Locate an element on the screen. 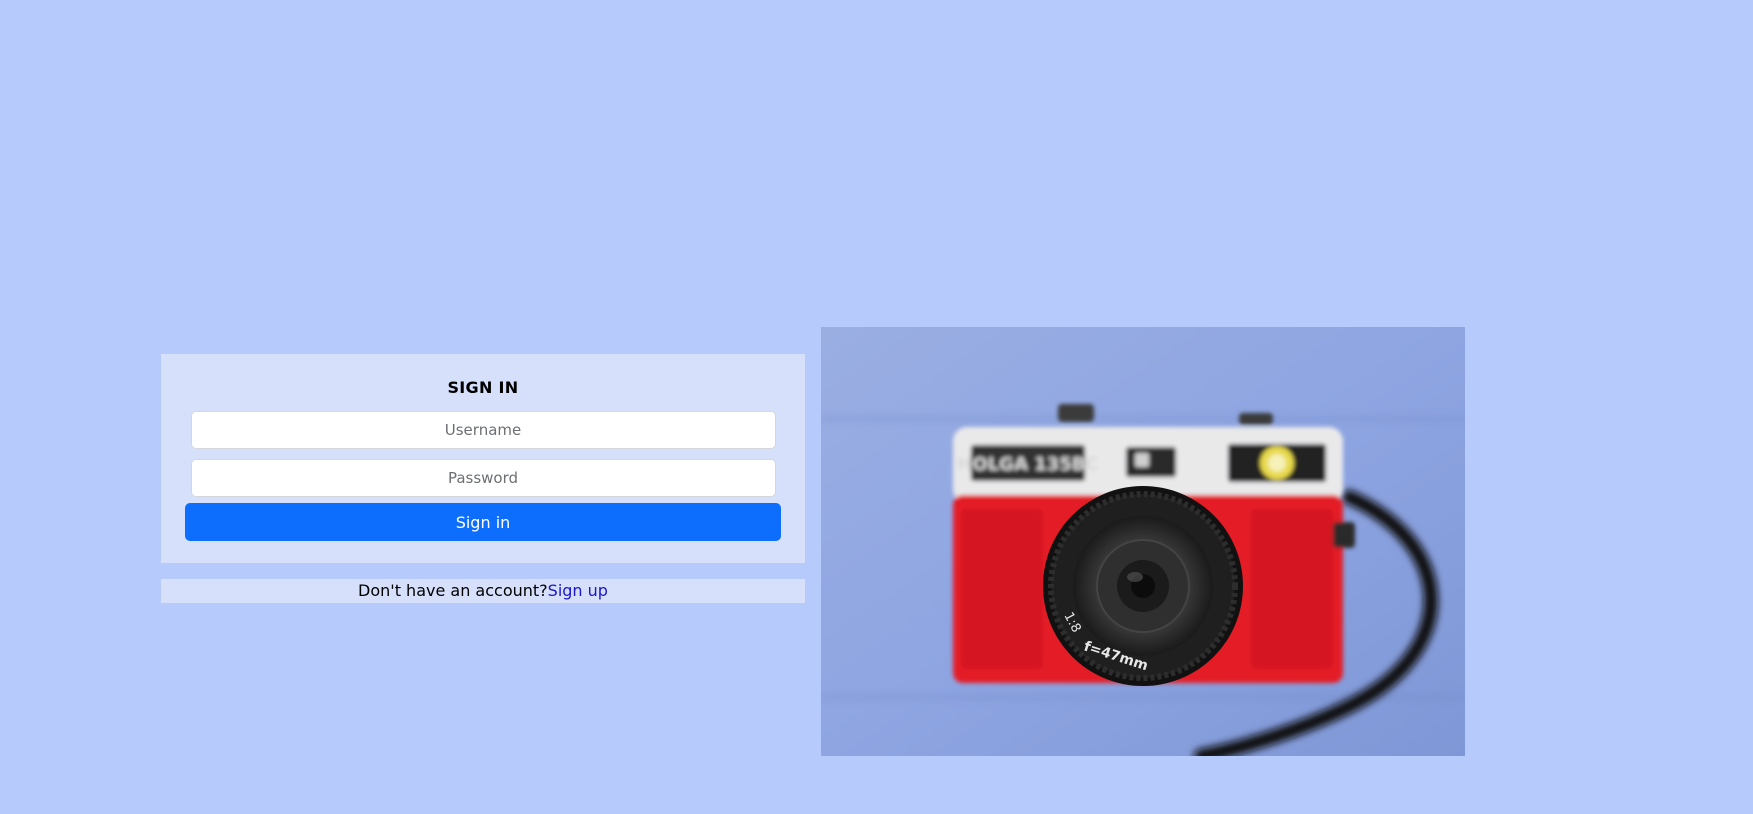 This screenshot has width=1753, height=814. signin-form: SIGN IN Sign in is located at coordinates (483, 458).